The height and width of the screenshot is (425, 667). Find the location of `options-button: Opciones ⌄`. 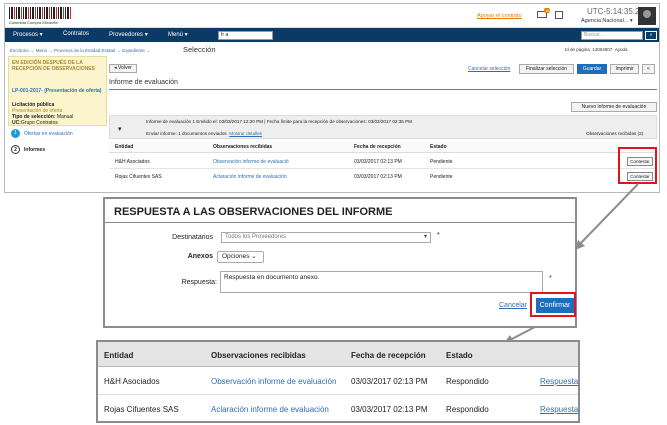

options-button: Opciones ⌄ is located at coordinates (240, 257).